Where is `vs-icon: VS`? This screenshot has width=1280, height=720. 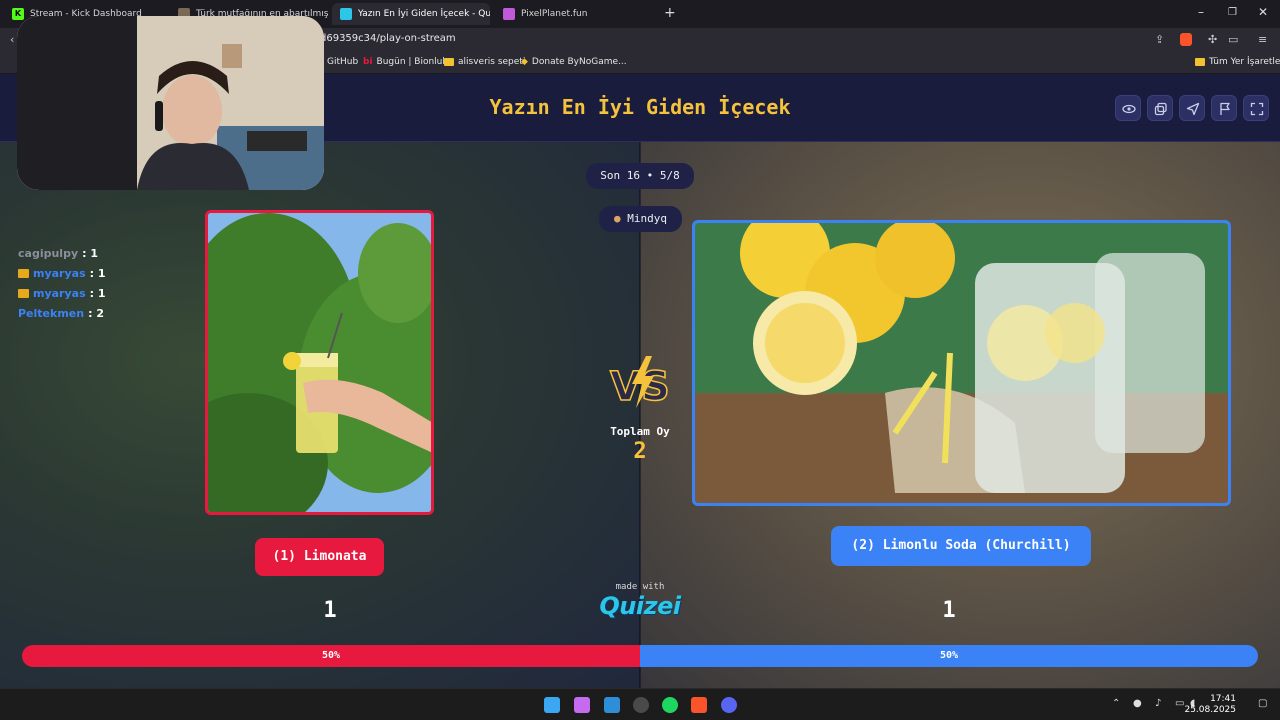 vs-icon: VS is located at coordinates (640, 383).